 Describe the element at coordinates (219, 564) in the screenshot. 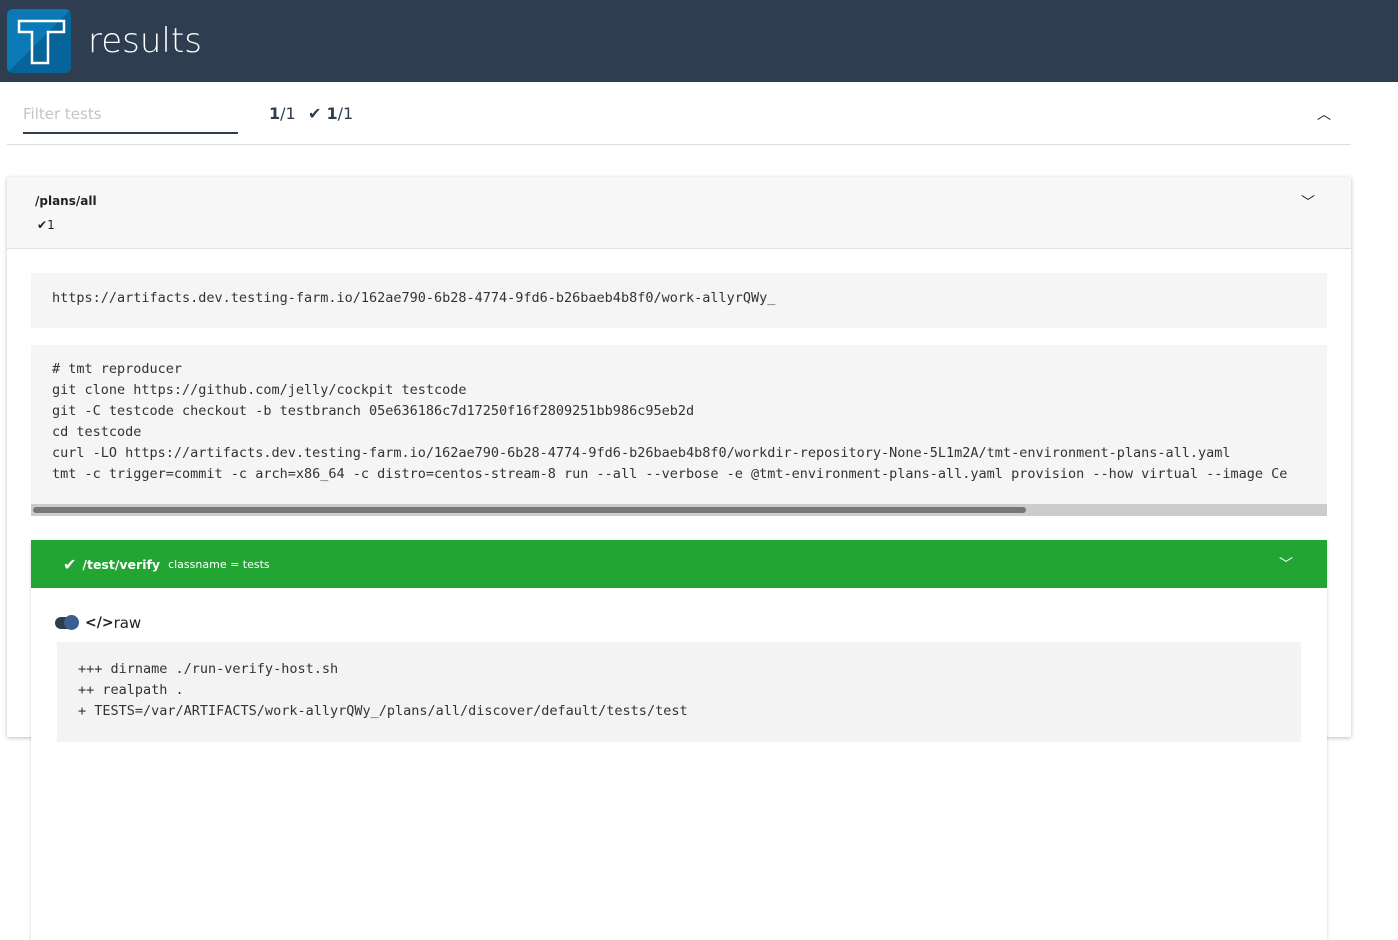

I see `test-classname: classname = tests` at that location.